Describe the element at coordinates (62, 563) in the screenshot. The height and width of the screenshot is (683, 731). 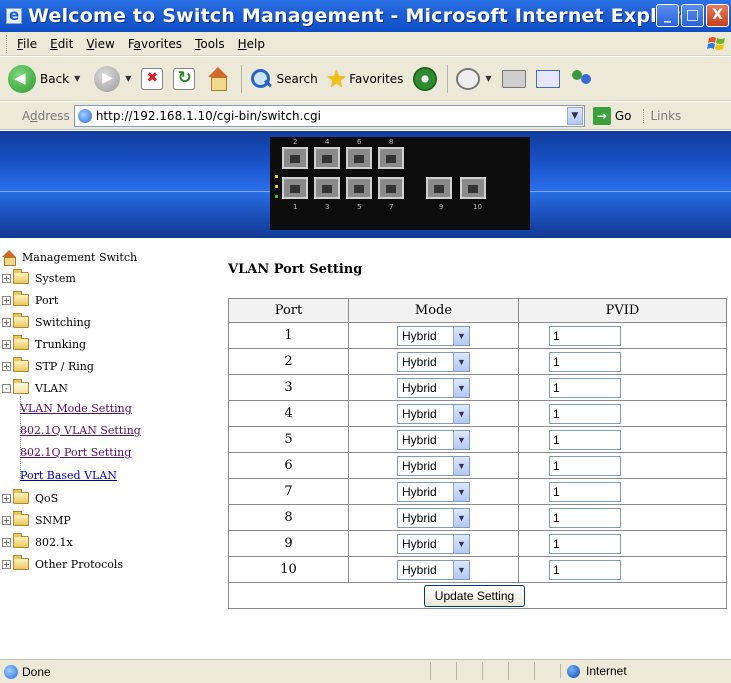
I see `tree-item-other-protocols: + Other Protocols` at that location.